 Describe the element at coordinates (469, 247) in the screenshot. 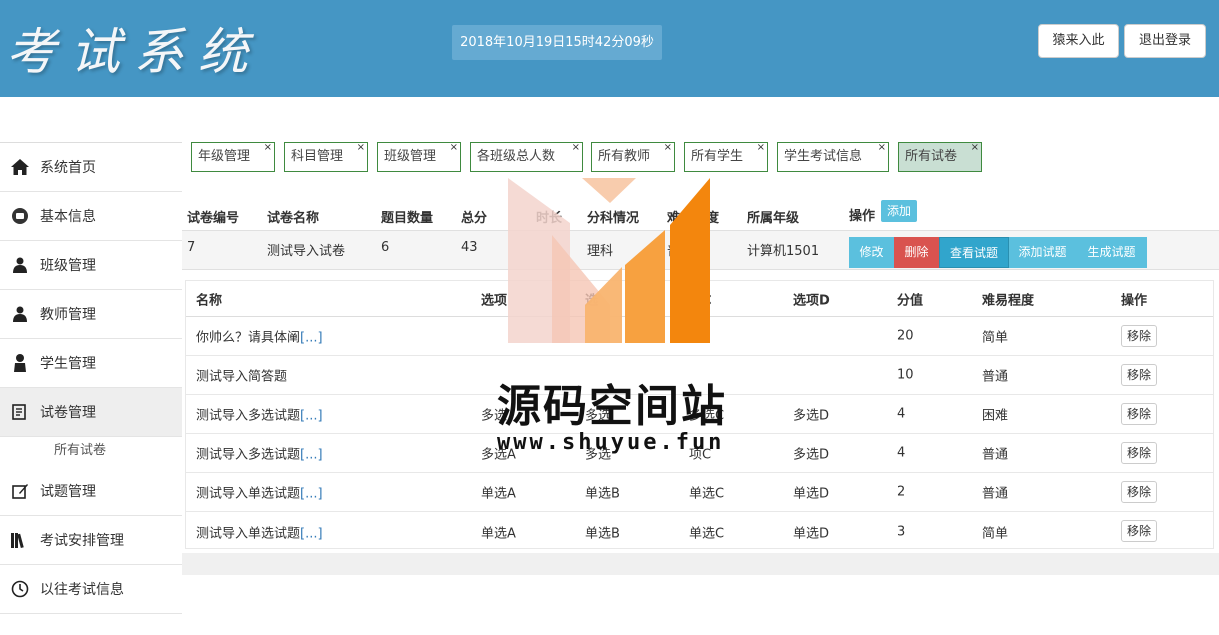

I see `paper-total: 43` at that location.